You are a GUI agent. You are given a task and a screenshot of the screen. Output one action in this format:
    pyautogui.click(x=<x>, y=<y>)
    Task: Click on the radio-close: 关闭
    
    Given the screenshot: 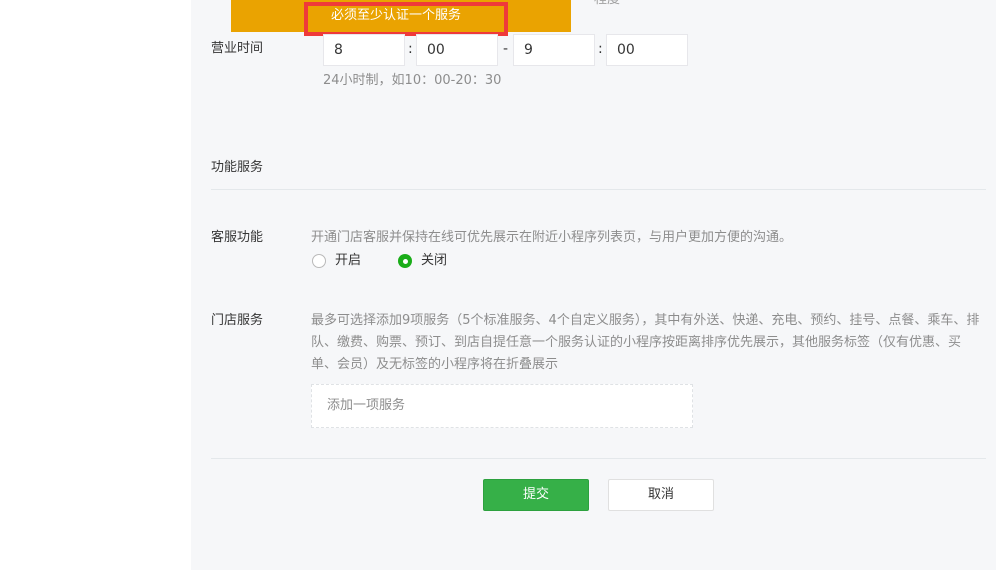 What is the action you would take?
    pyautogui.click(x=422, y=261)
    